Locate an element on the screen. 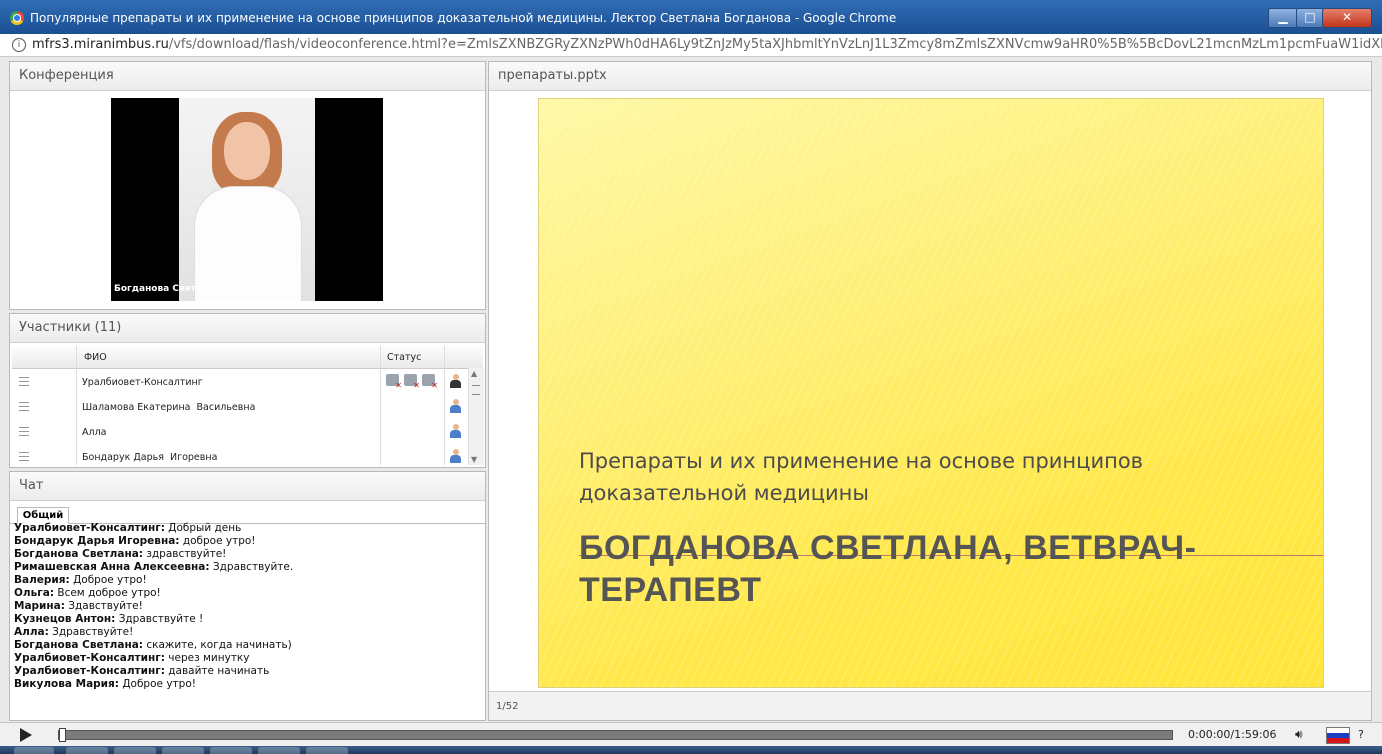 The image size is (1382, 754). seek-handle is located at coordinates (62, 735).